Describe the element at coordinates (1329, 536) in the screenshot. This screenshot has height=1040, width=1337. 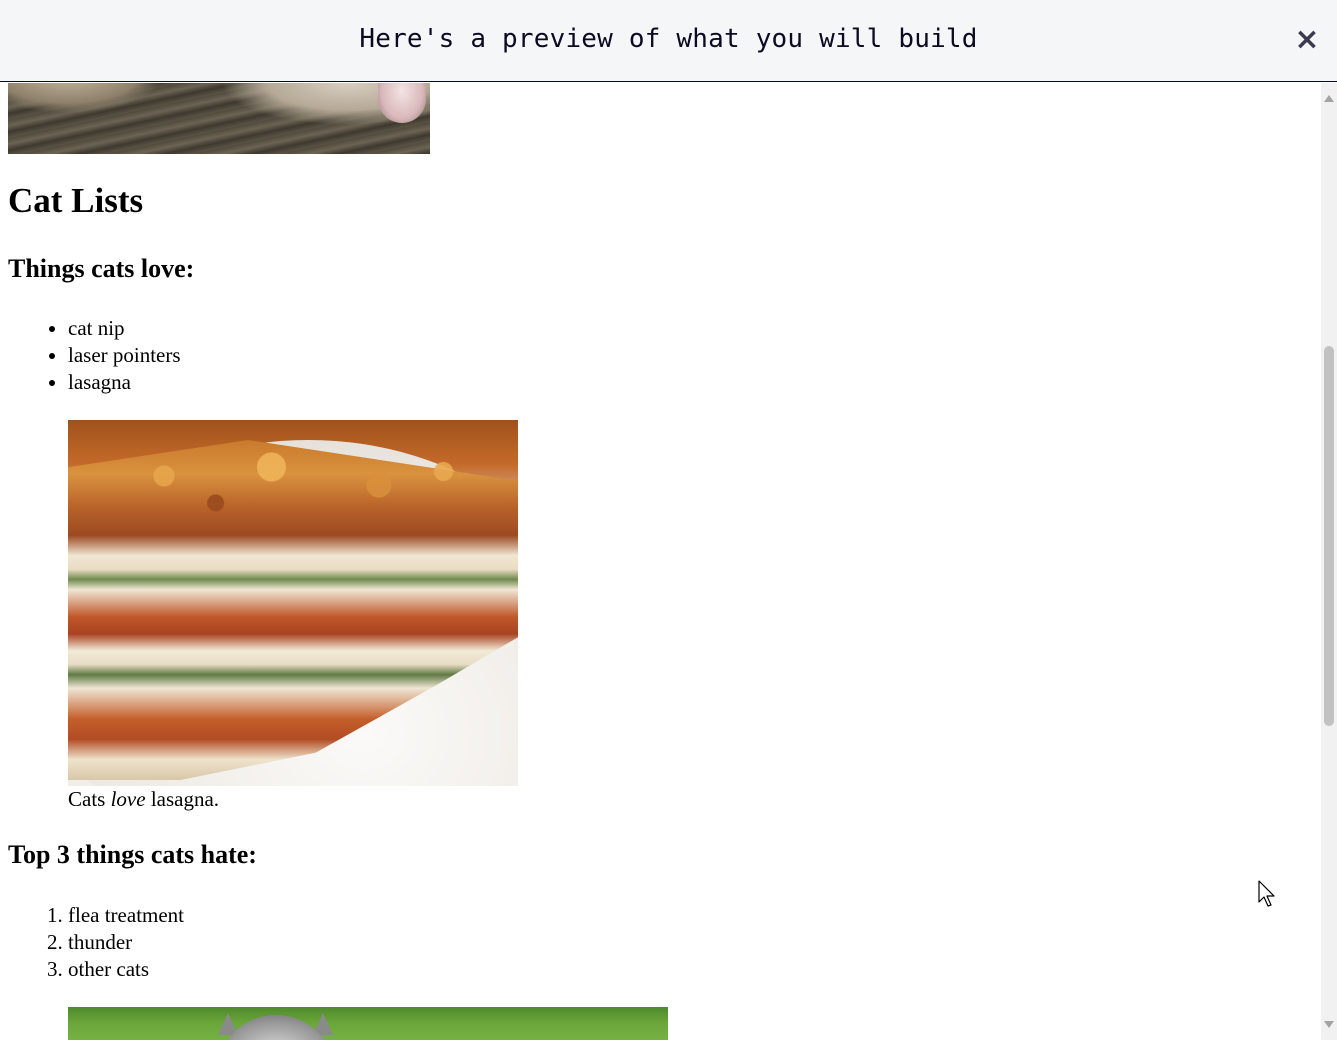
I see `scroll-thumb` at that location.